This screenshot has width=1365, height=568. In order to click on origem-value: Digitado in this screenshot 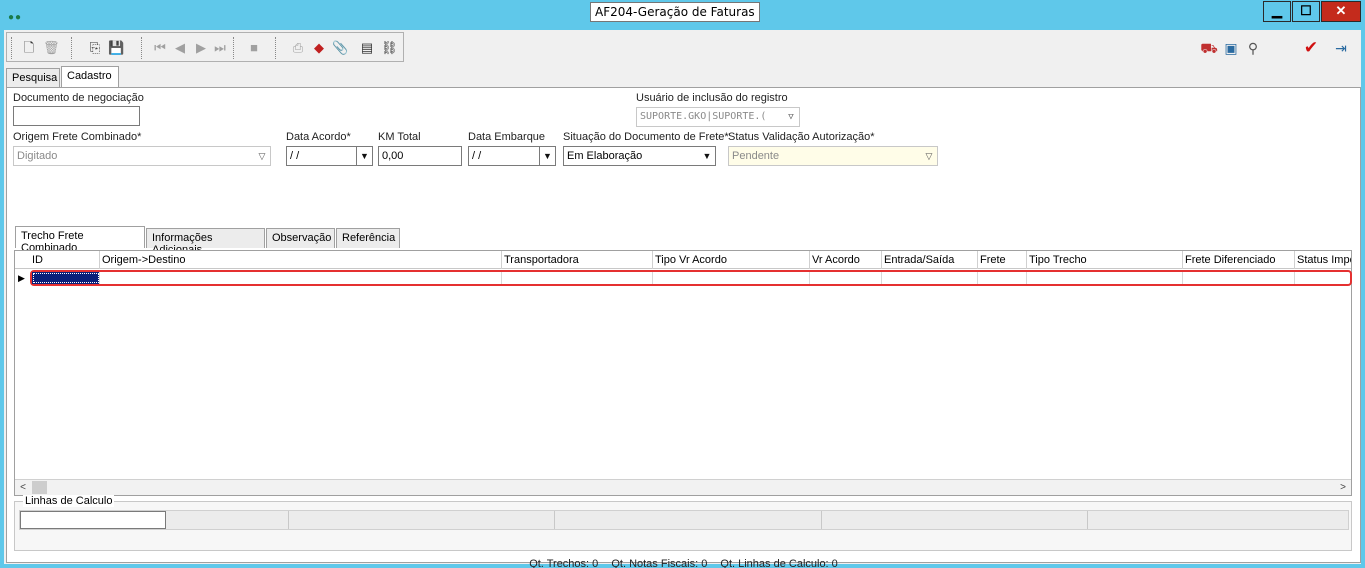, I will do `click(37, 156)`.